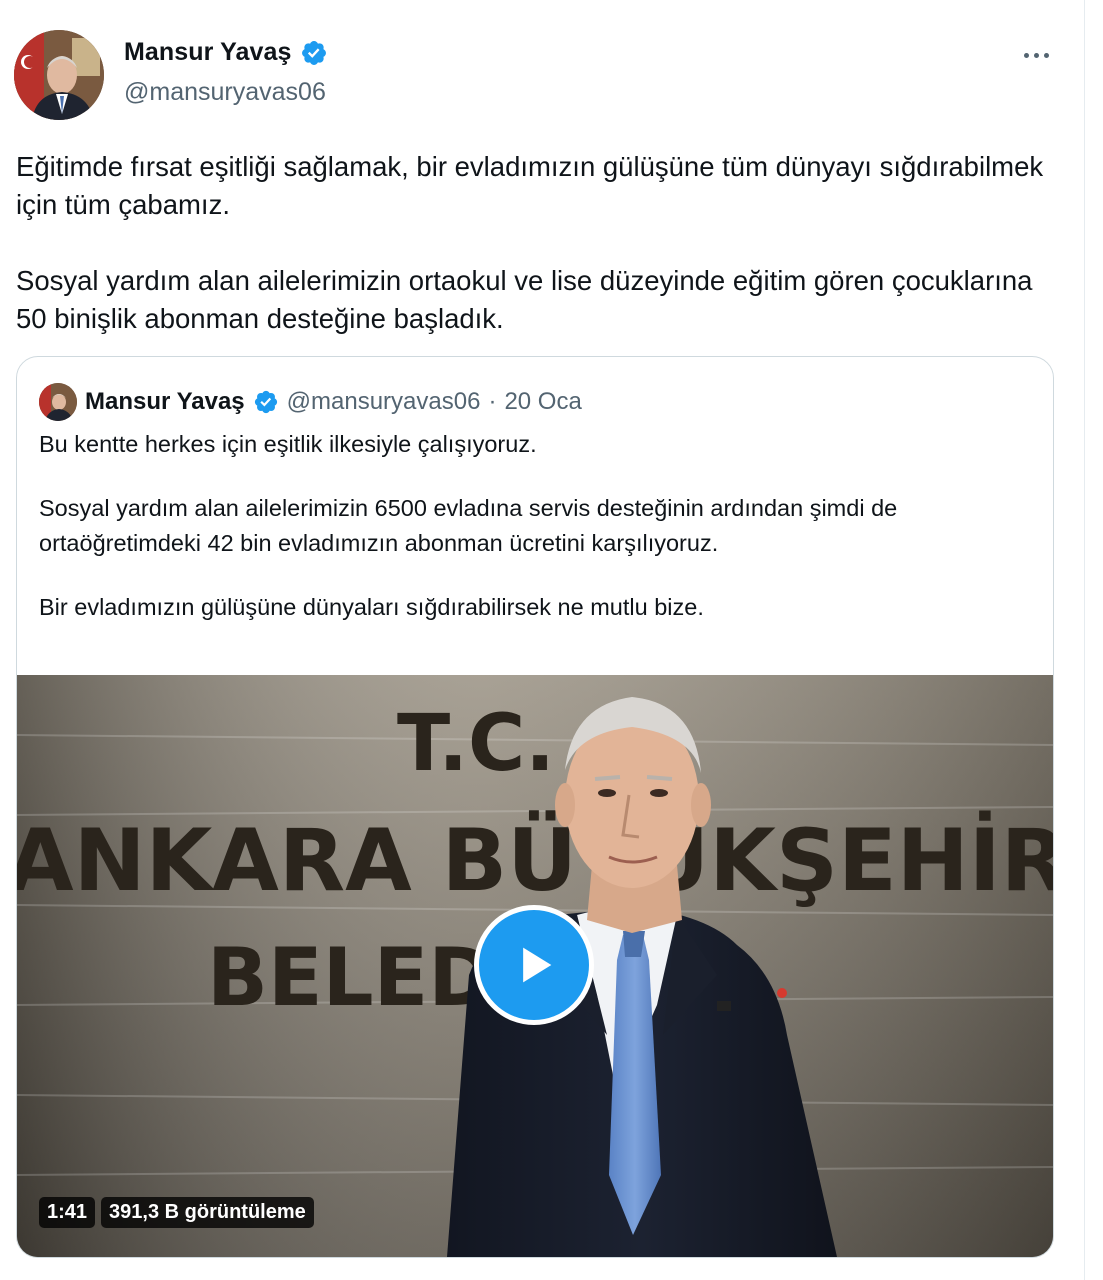  I want to click on author-avatar, so click(59, 75).